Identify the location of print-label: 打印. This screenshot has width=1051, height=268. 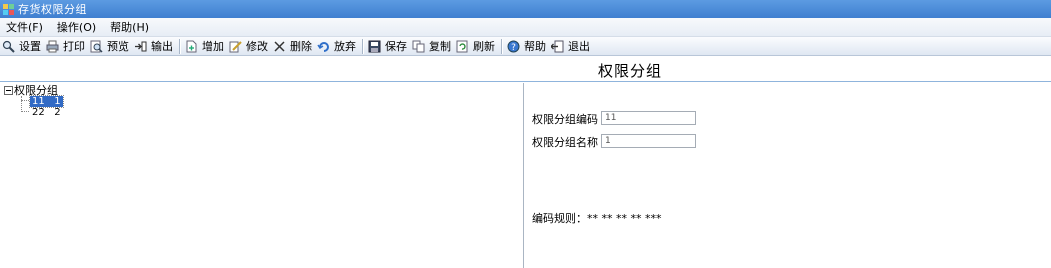
(74, 46).